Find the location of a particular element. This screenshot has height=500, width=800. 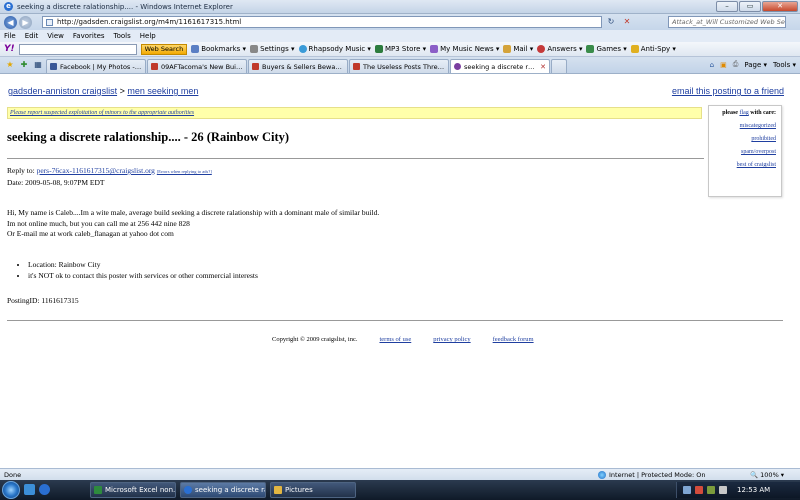

settings-icon is located at coordinates (254, 49).